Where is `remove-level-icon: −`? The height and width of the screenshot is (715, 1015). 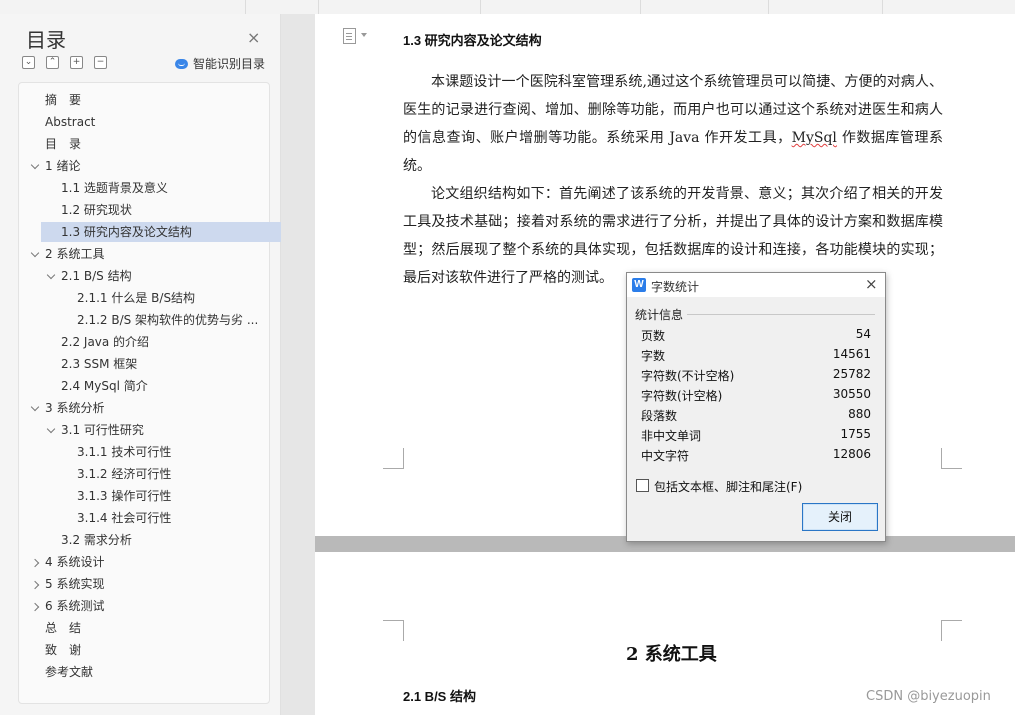 remove-level-icon: − is located at coordinates (100, 62).